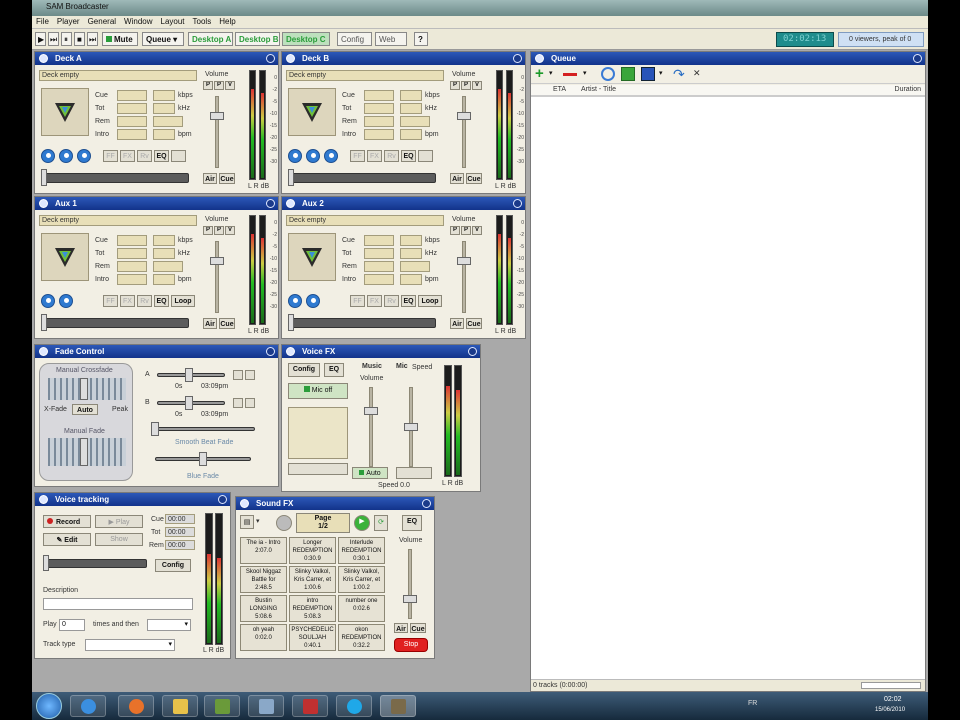 The width and height of the screenshot is (960, 720). What do you see at coordinates (411, 645) in the screenshot?
I see `sfx-stop-button: Stop` at bounding box center [411, 645].